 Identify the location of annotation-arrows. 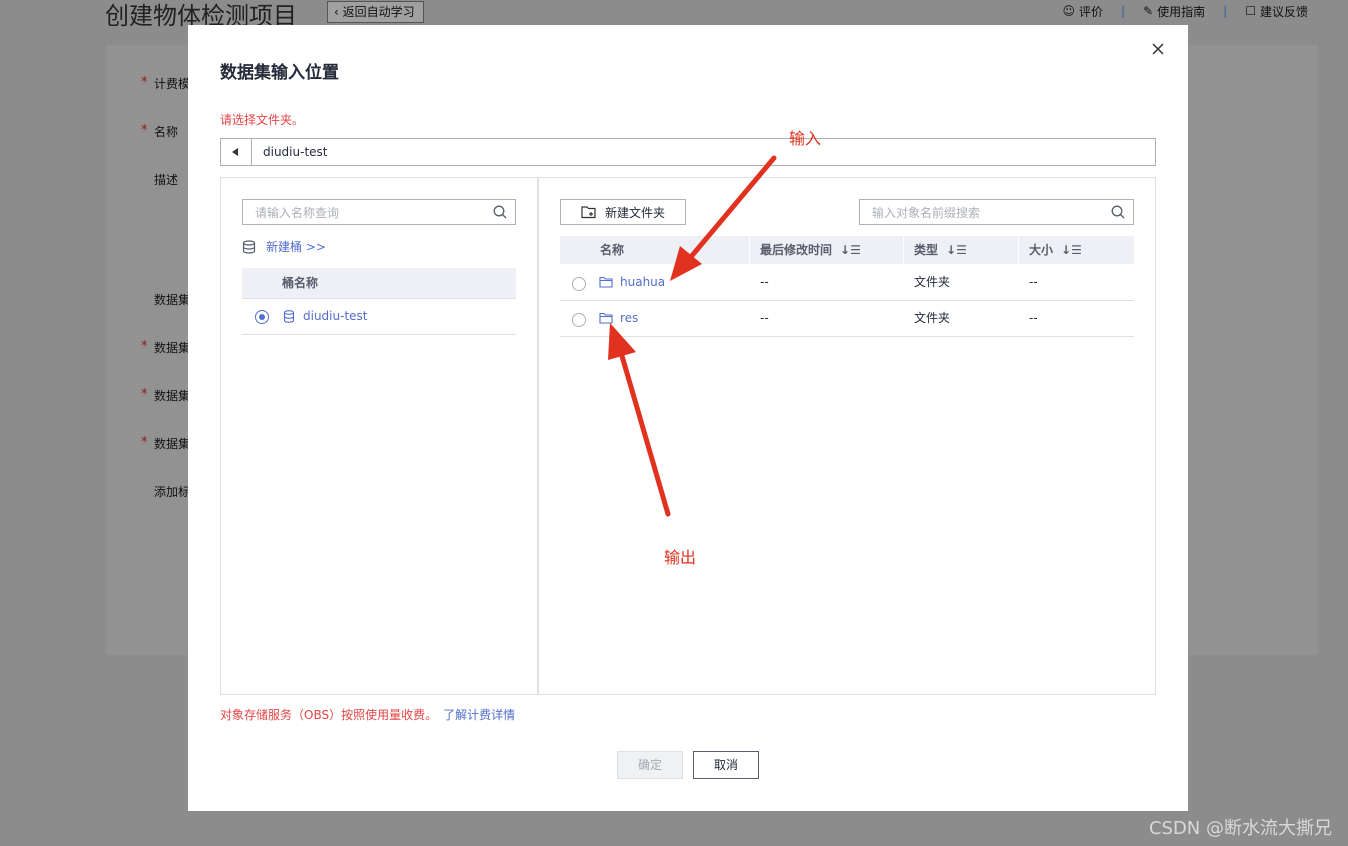
(692, 336).